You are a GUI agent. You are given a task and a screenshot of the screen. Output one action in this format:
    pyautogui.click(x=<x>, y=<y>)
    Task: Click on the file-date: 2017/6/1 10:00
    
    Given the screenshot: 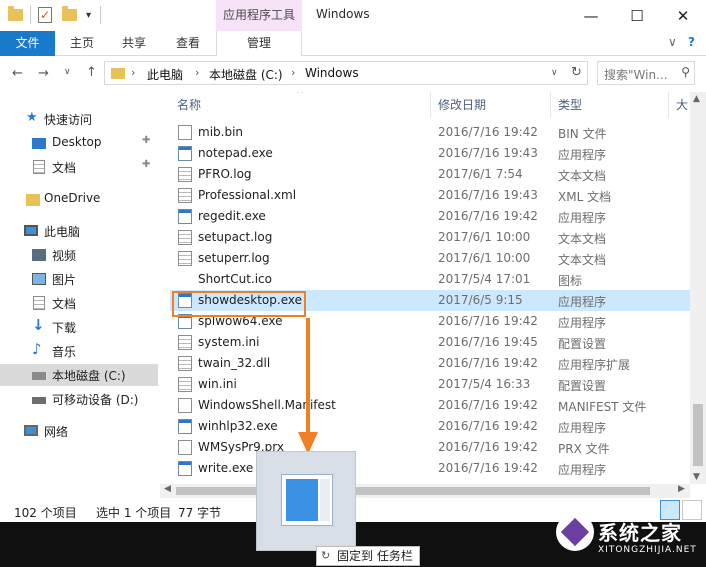 What is the action you would take?
    pyautogui.click(x=484, y=237)
    